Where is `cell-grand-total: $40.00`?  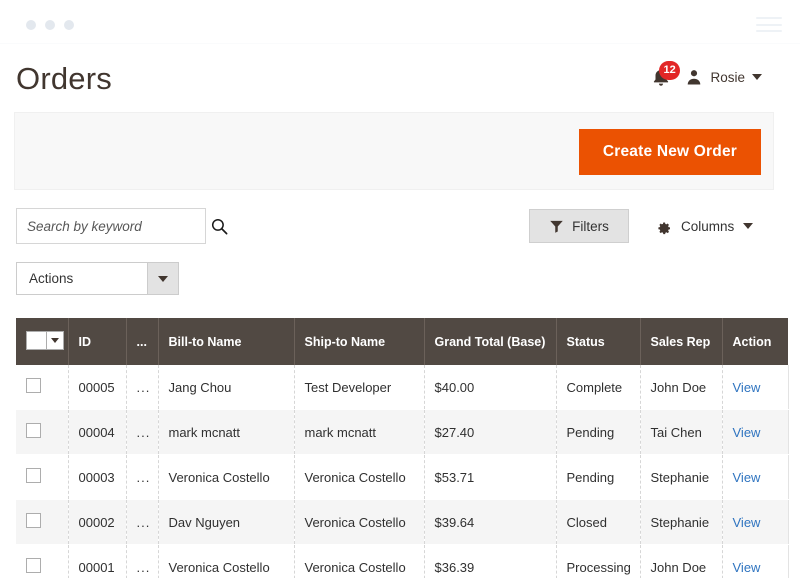 cell-grand-total: $40.00 is located at coordinates (490, 387).